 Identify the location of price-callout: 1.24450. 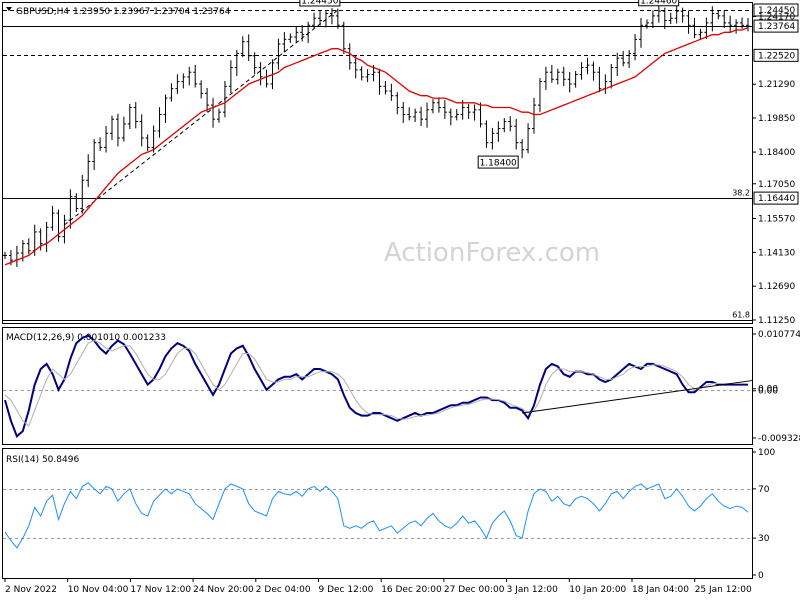
(320, 3).